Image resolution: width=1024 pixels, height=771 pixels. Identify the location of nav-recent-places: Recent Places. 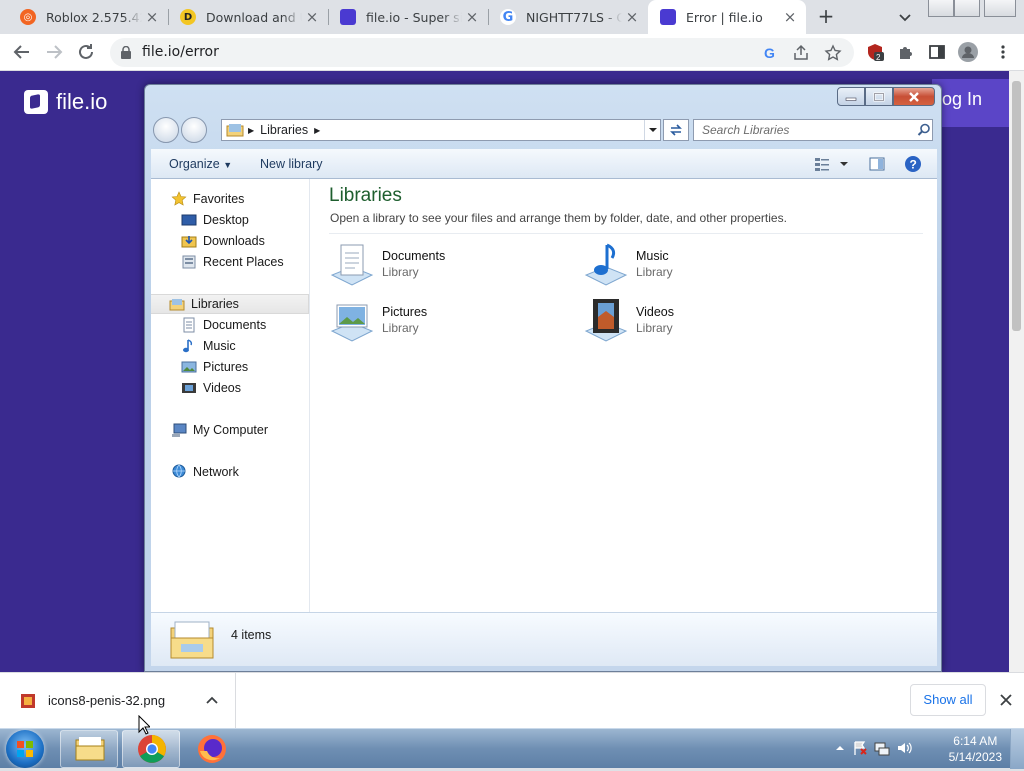
(232, 262).